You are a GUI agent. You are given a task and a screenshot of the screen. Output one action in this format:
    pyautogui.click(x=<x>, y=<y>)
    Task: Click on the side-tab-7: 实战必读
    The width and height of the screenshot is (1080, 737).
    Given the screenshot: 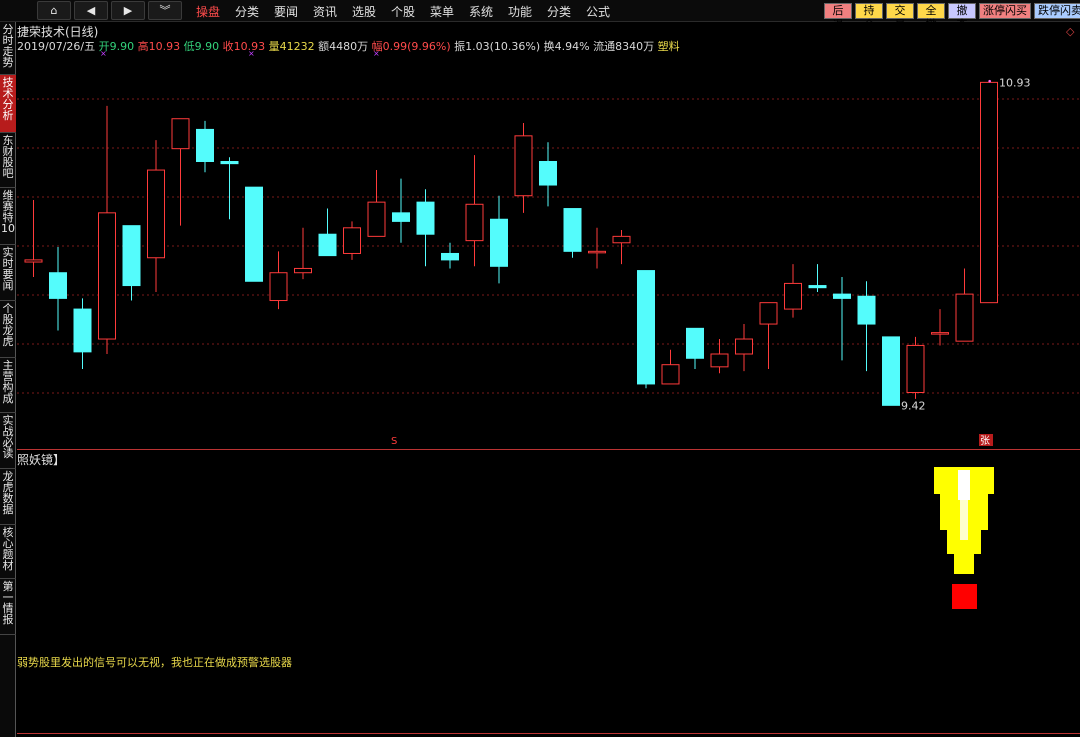 What is the action you would take?
    pyautogui.click(x=8, y=441)
    